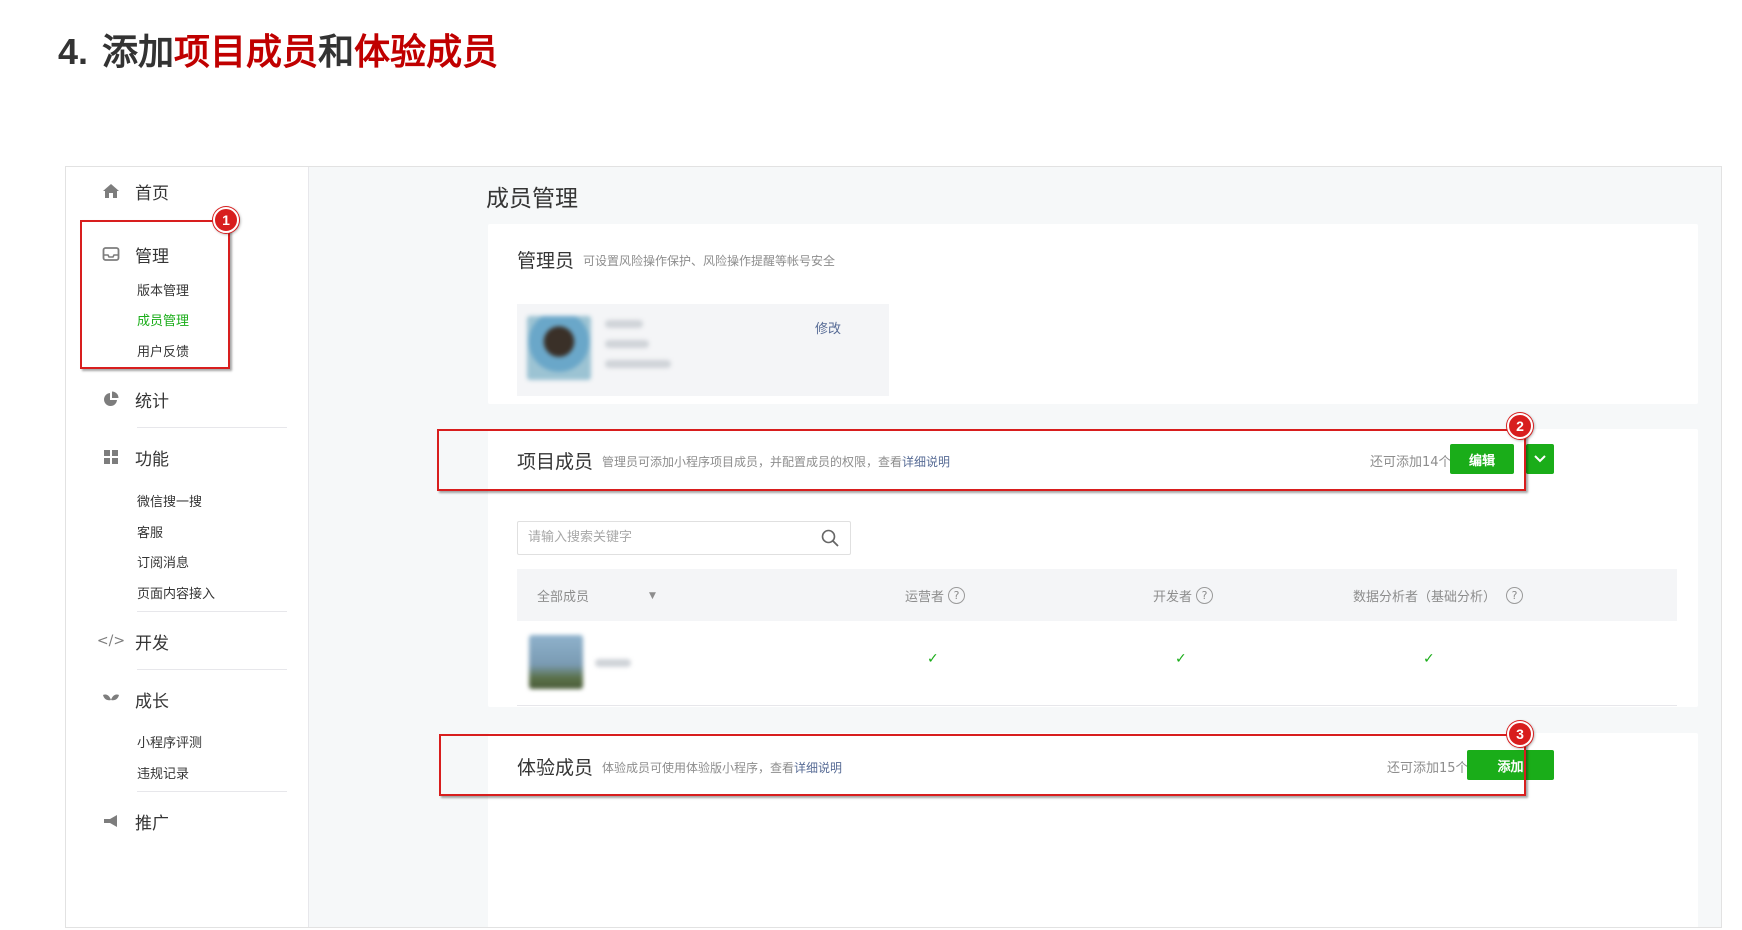 Image resolution: width=1742 pixels, height=930 pixels. I want to click on pie-chart-icon, so click(111, 399).